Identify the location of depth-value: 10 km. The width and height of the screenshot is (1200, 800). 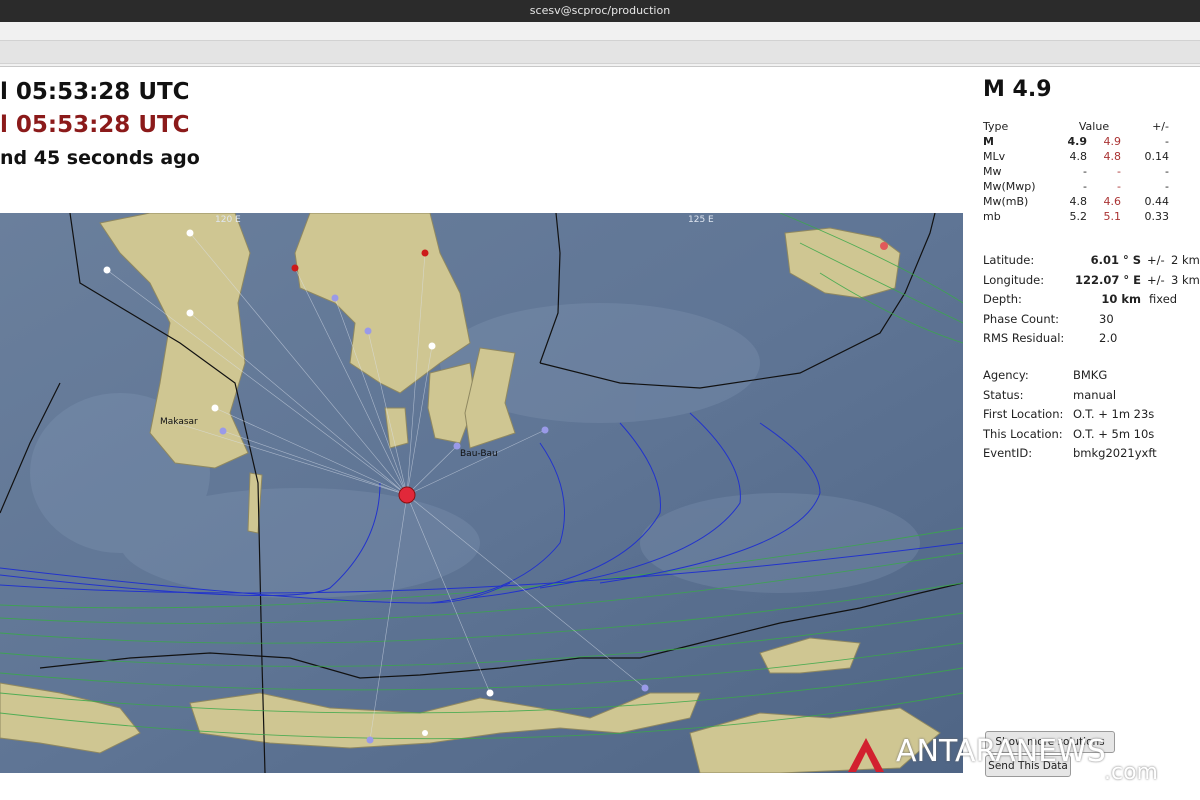
(1121, 299).